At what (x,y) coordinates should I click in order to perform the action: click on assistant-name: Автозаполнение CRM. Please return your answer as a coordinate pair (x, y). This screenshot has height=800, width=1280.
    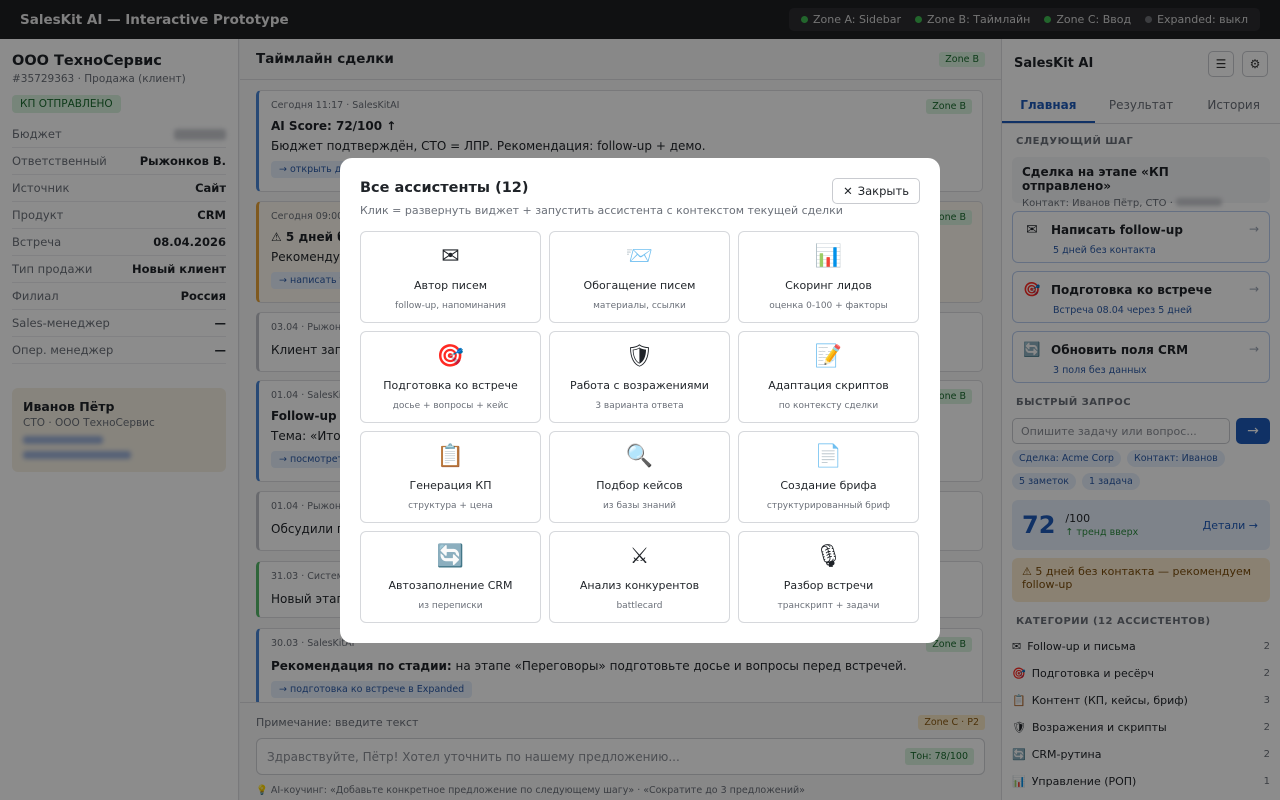
    Looking at the image, I should click on (450, 585).